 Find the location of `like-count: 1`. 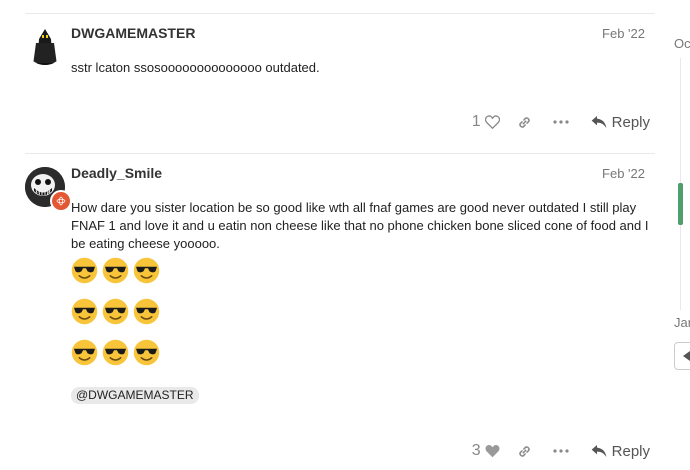

like-count: 1 is located at coordinates (476, 121).